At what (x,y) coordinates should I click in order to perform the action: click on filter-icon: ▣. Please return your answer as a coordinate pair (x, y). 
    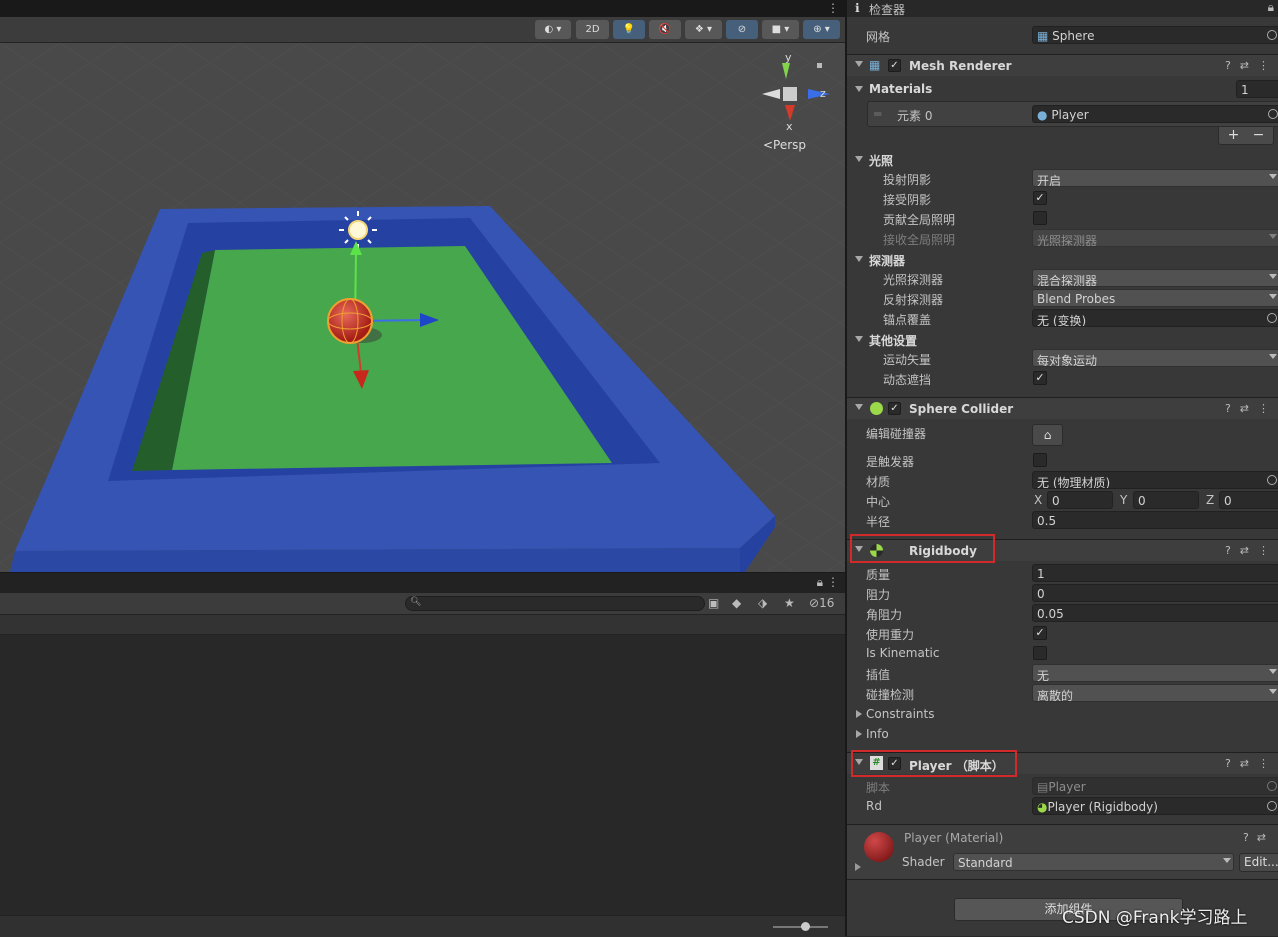
    Looking at the image, I should click on (713, 603).